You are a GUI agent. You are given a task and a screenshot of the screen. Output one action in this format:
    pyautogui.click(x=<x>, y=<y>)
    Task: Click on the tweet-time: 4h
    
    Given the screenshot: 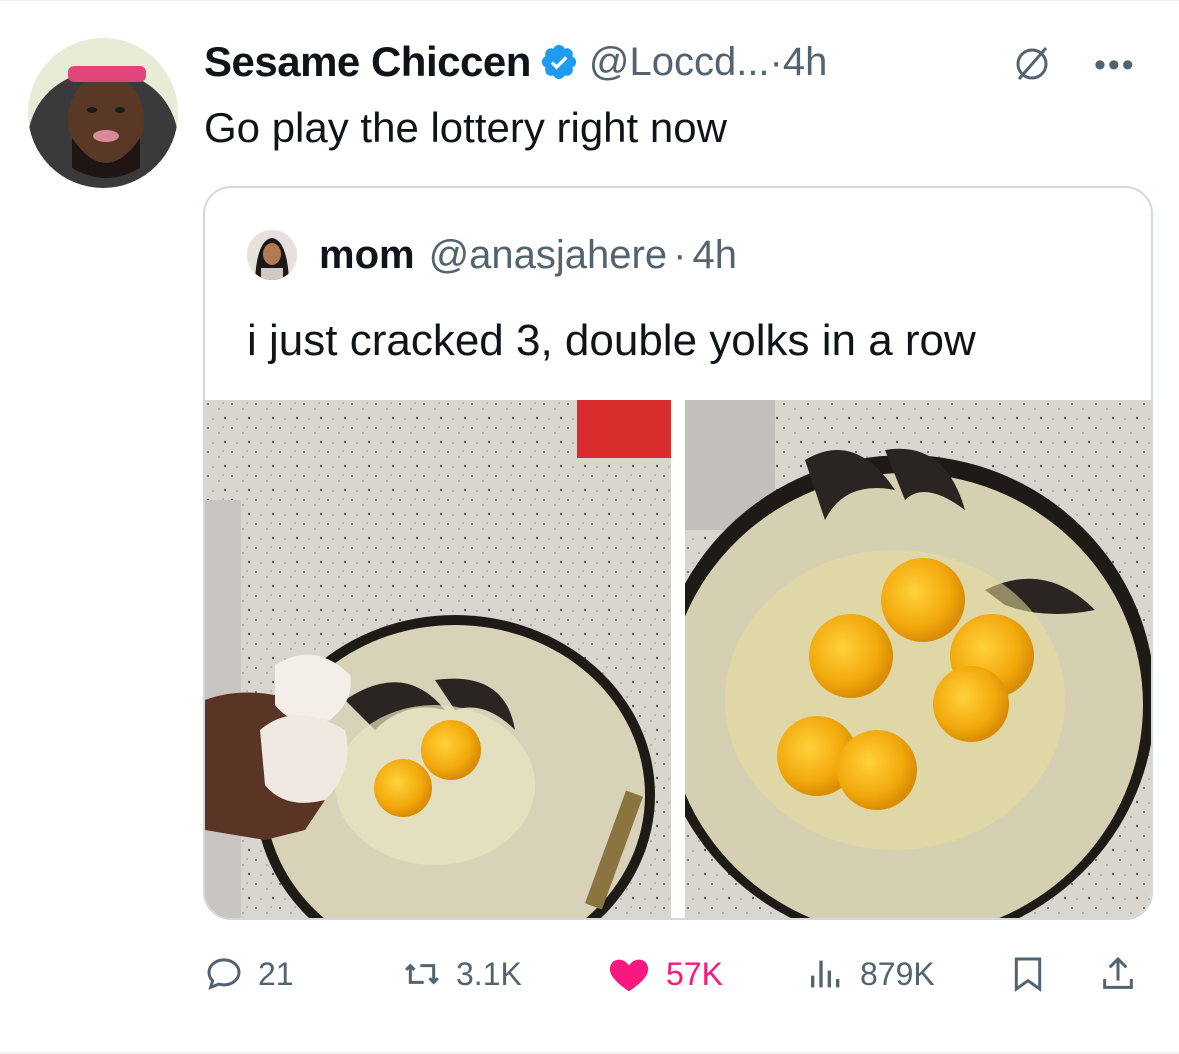 What is the action you would take?
    pyautogui.click(x=805, y=62)
    